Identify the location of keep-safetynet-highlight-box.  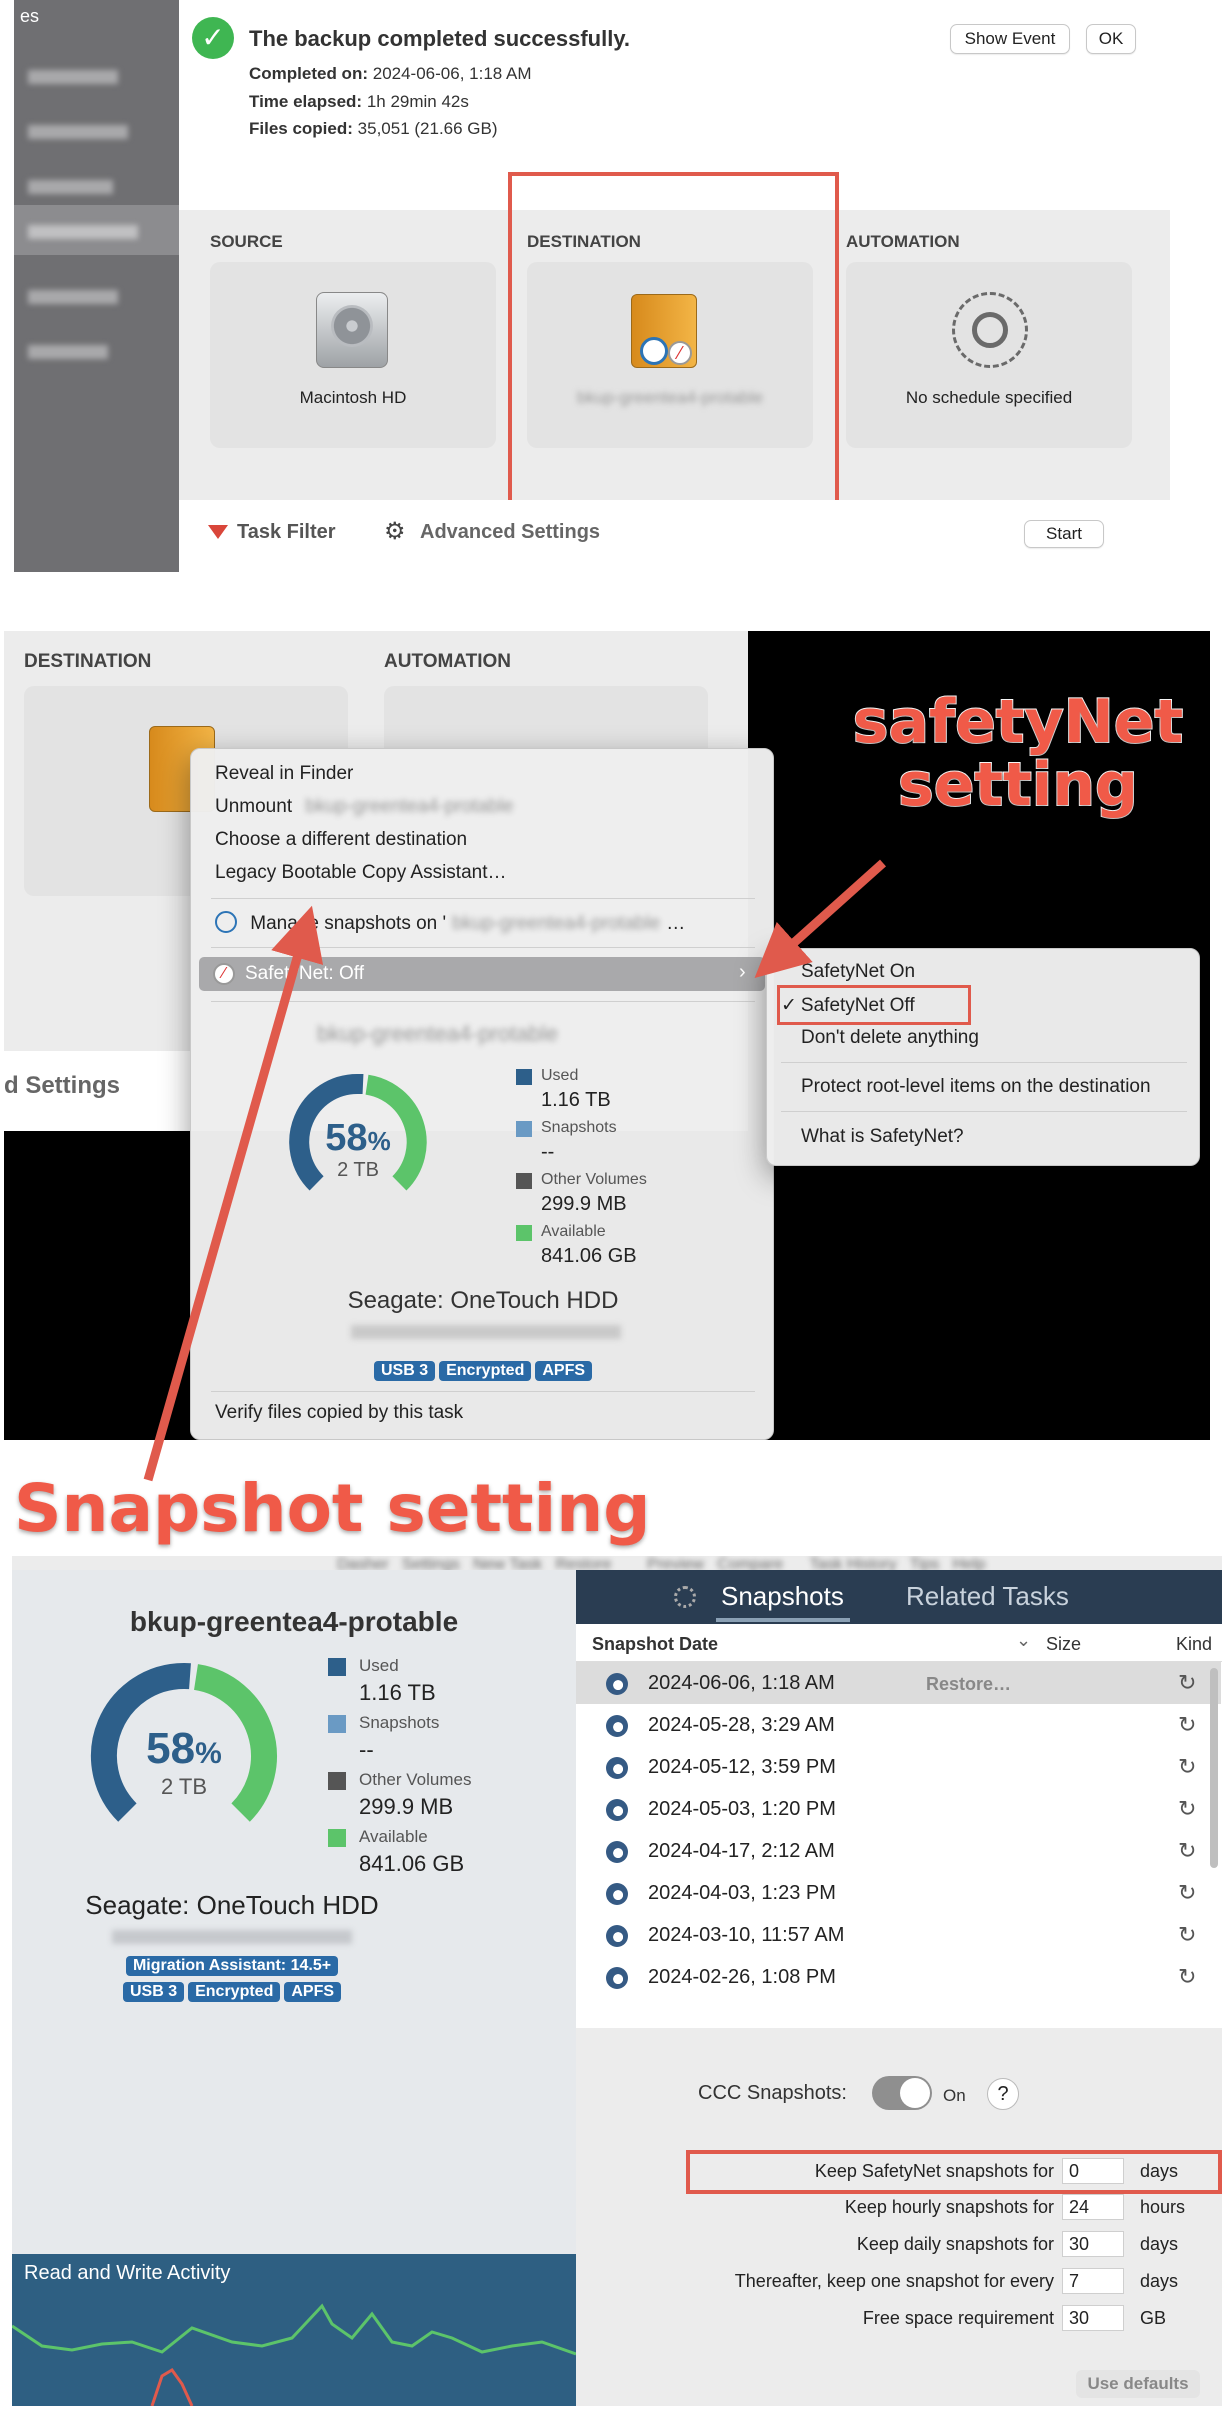
(954, 2172).